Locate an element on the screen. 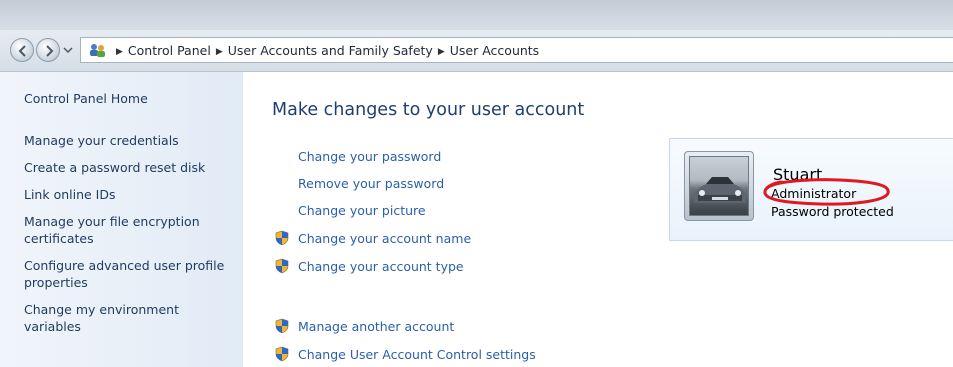  breadcrumb-control-panel: Control Panel is located at coordinates (169, 50).